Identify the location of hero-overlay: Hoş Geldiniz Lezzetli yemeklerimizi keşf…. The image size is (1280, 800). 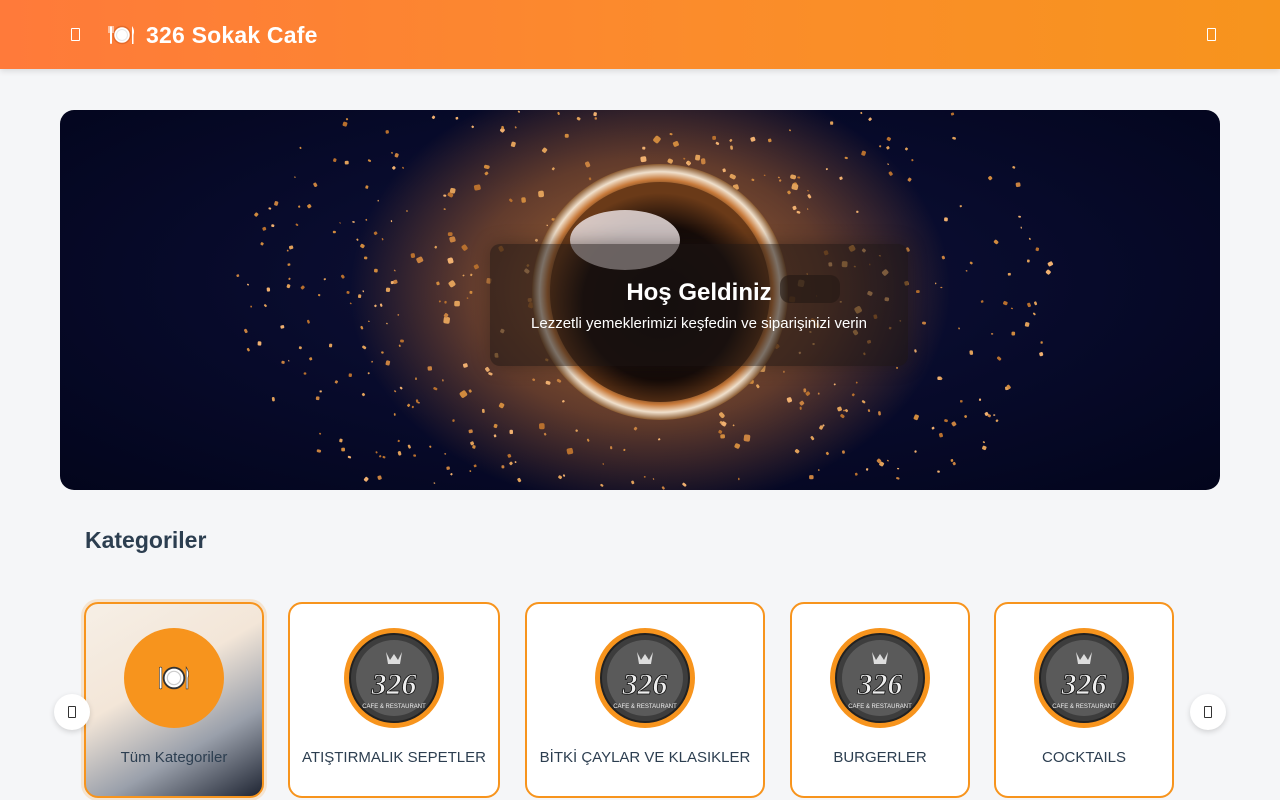
(699, 305).